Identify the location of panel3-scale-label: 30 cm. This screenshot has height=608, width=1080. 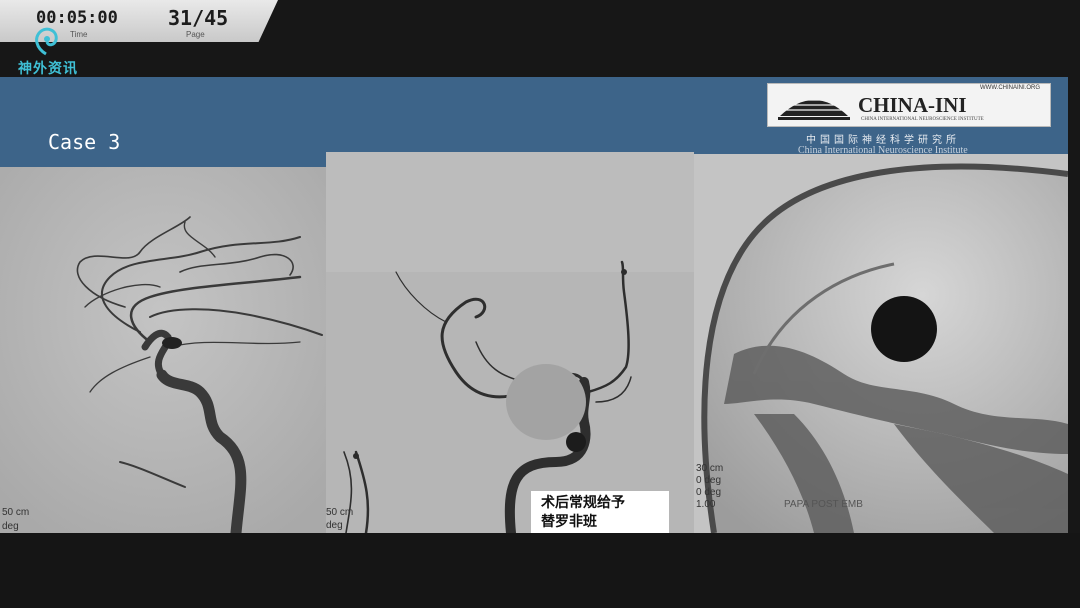
(710, 468).